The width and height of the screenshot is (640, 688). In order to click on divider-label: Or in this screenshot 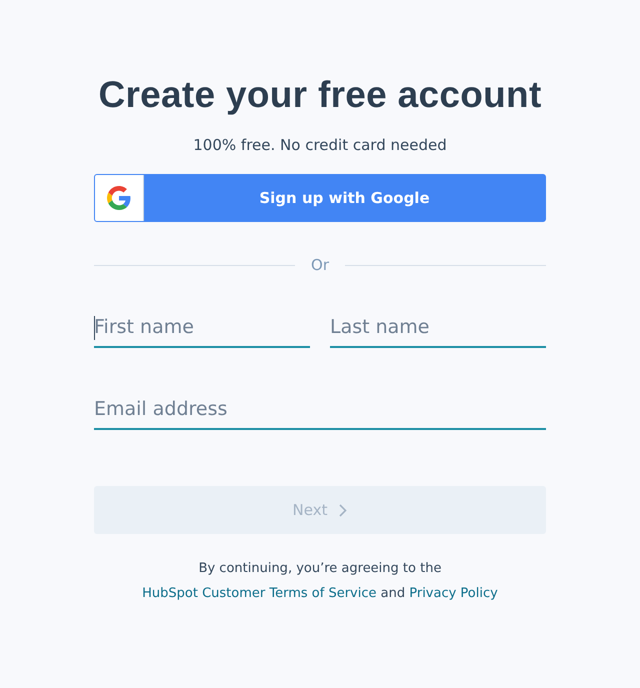, I will do `click(320, 265)`.